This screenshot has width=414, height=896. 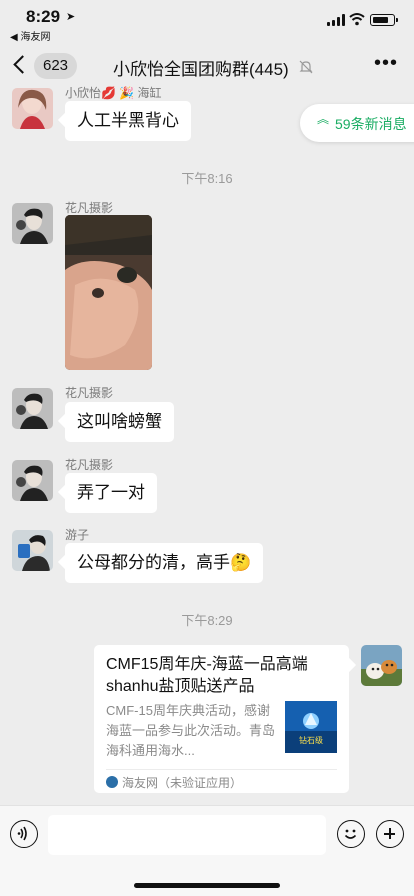 What do you see at coordinates (187, 835) in the screenshot?
I see `message-input` at bounding box center [187, 835].